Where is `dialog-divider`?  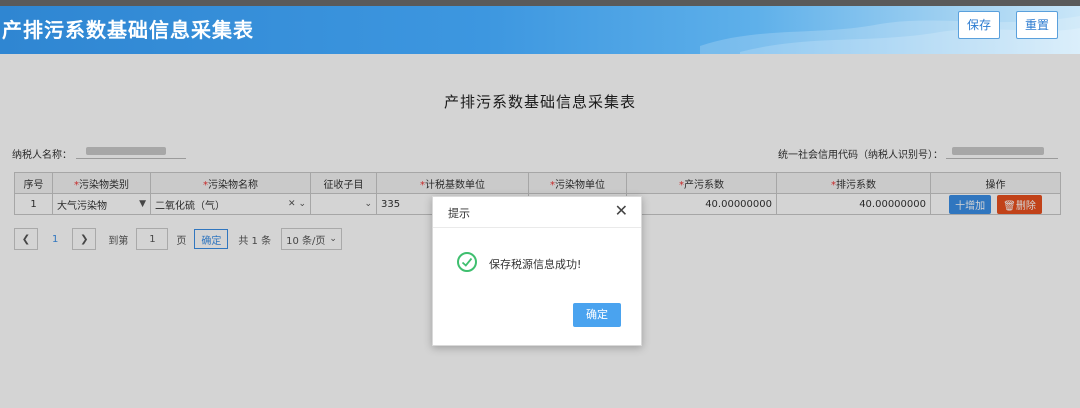 dialog-divider is located at coordinates (537, 227).